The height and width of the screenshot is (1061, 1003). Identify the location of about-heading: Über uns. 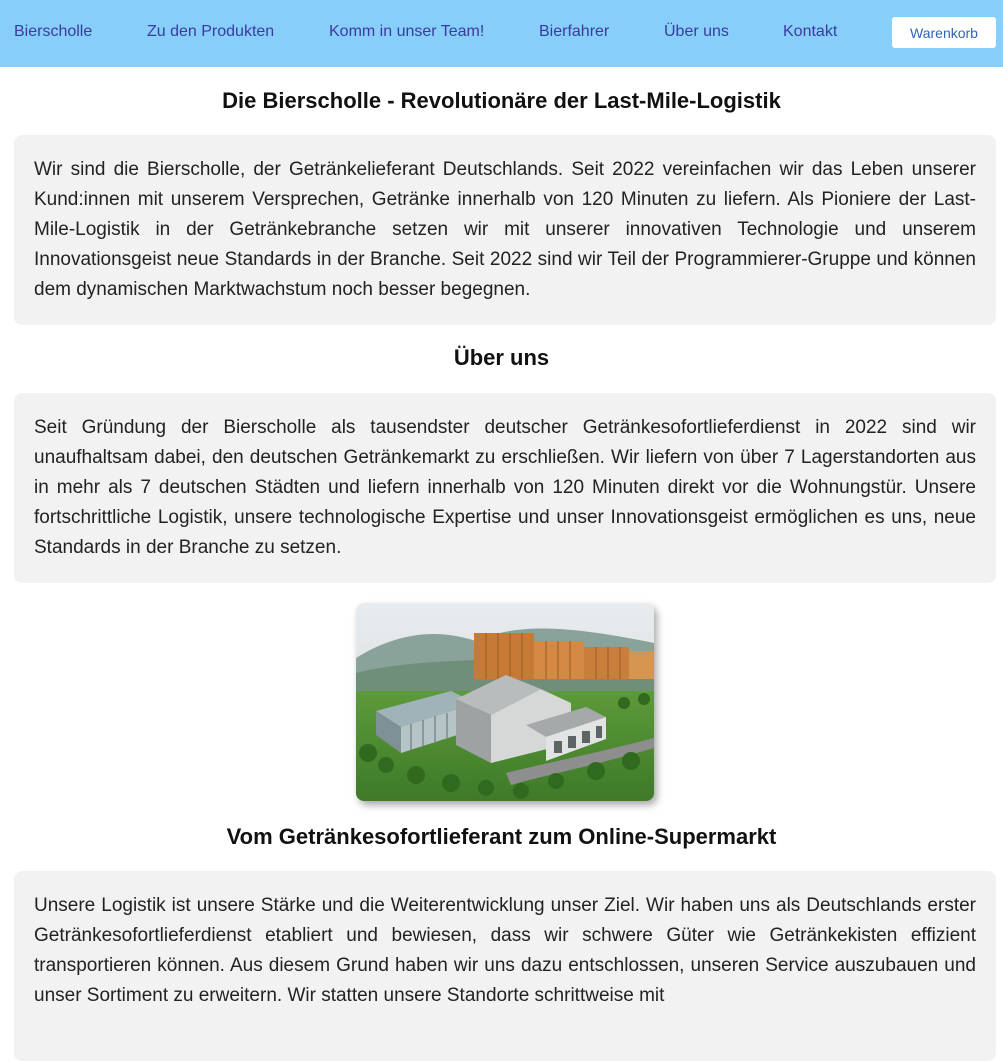
(501, 357).